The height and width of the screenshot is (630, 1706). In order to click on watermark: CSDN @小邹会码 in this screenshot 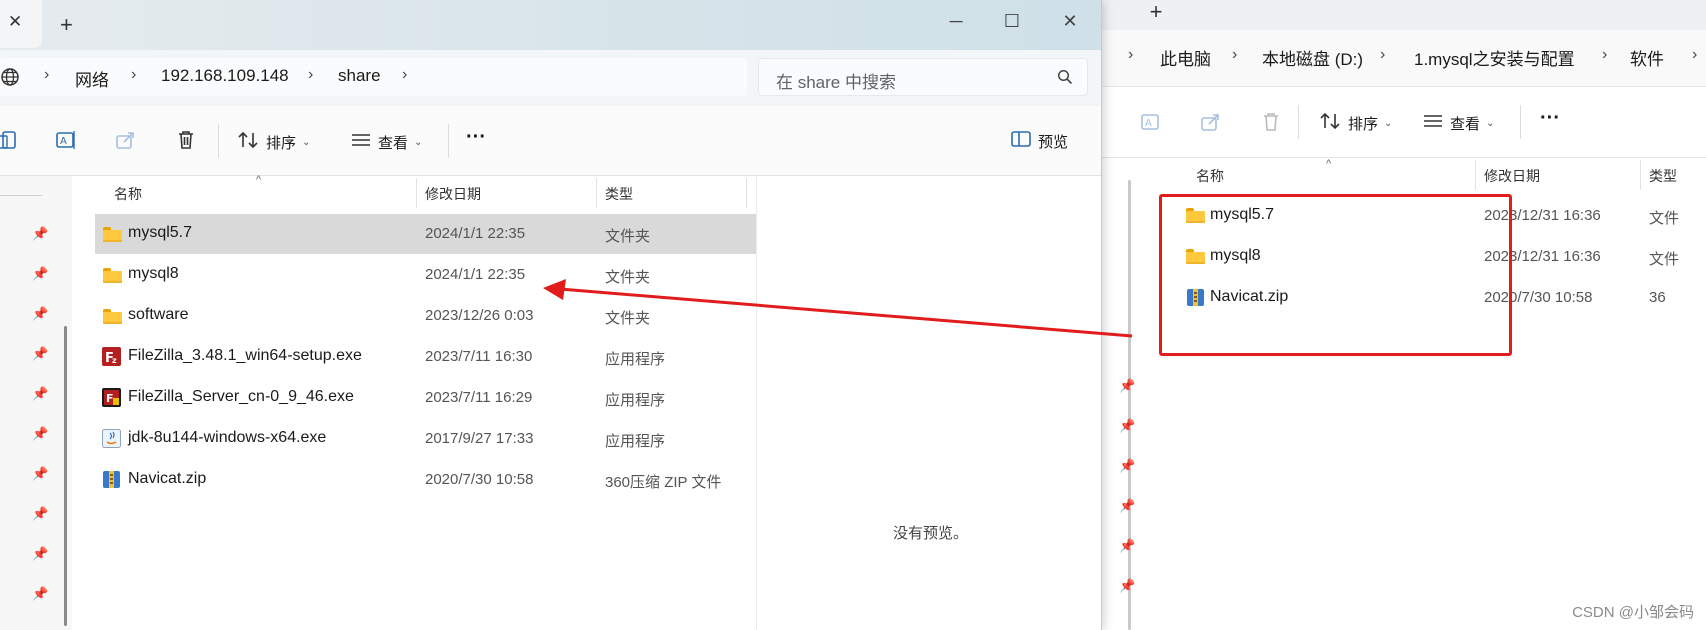, I will do `click(1633, 612)`.